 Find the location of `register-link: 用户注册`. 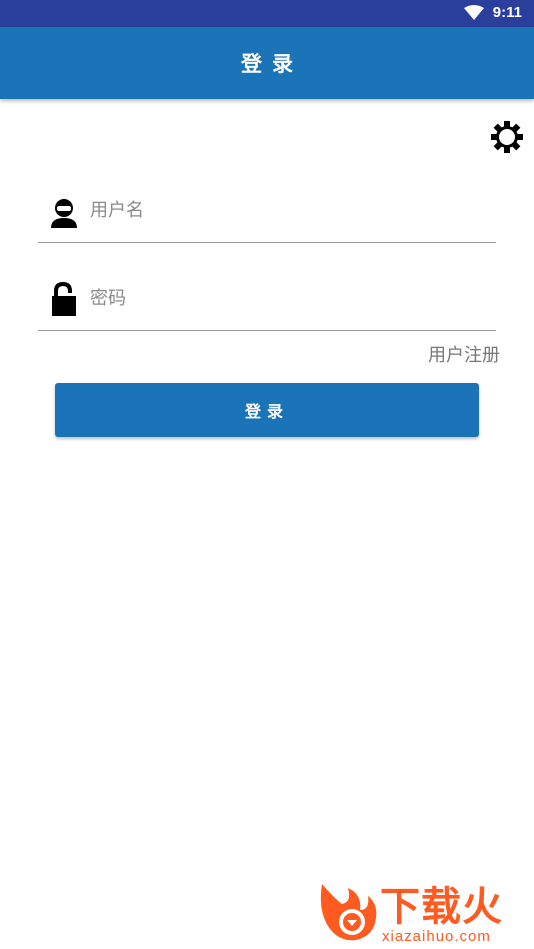

register-link: 用户注册 is located at coordinates (464, 354).